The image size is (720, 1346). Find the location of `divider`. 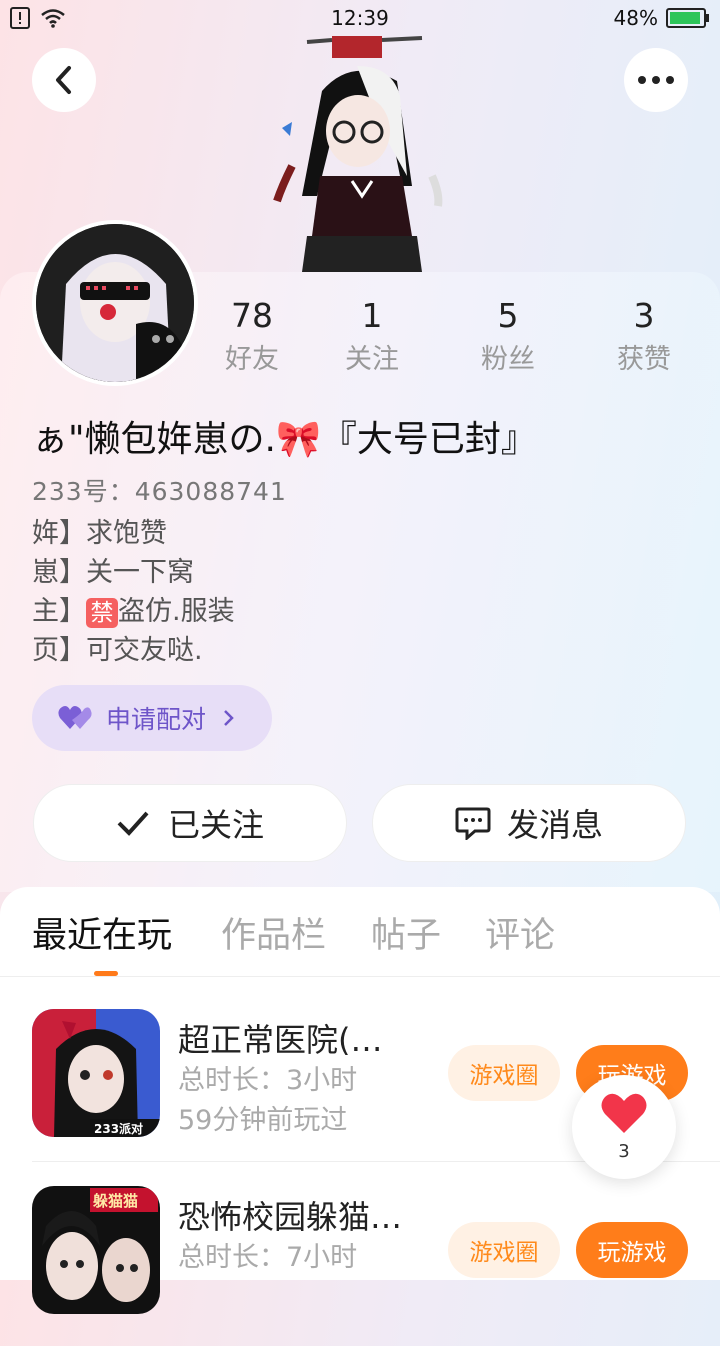

divider is located at coordinates (360, 976).